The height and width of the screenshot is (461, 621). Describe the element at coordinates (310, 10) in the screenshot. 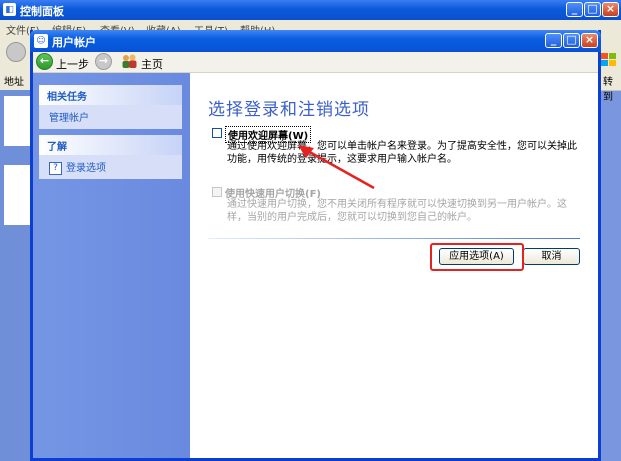

I see `control-panel-title-bar: 控制面板` at that location.